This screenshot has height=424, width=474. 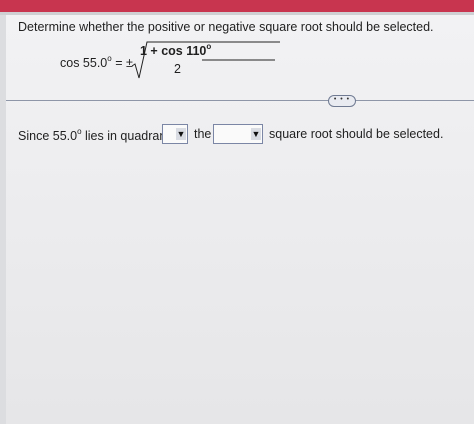 What do you see at coordinates (109, 58) in the screenshot?
I see `degree-symbol: o` at bounding box center [109, 58].